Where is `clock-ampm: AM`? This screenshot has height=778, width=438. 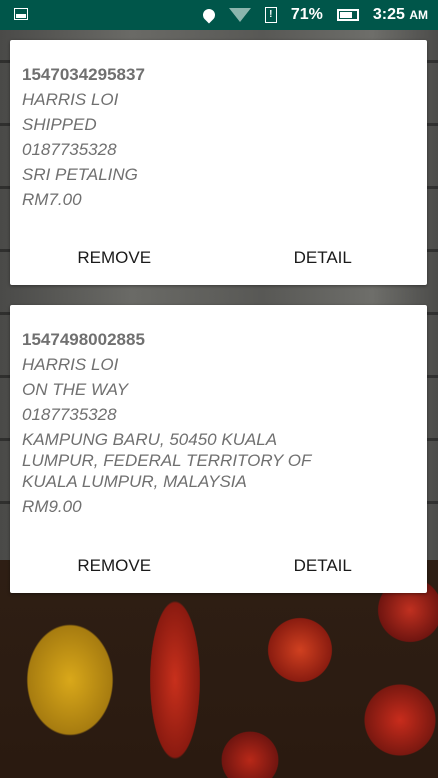 clock-ampm: AM is located at coordinates (418, 15).